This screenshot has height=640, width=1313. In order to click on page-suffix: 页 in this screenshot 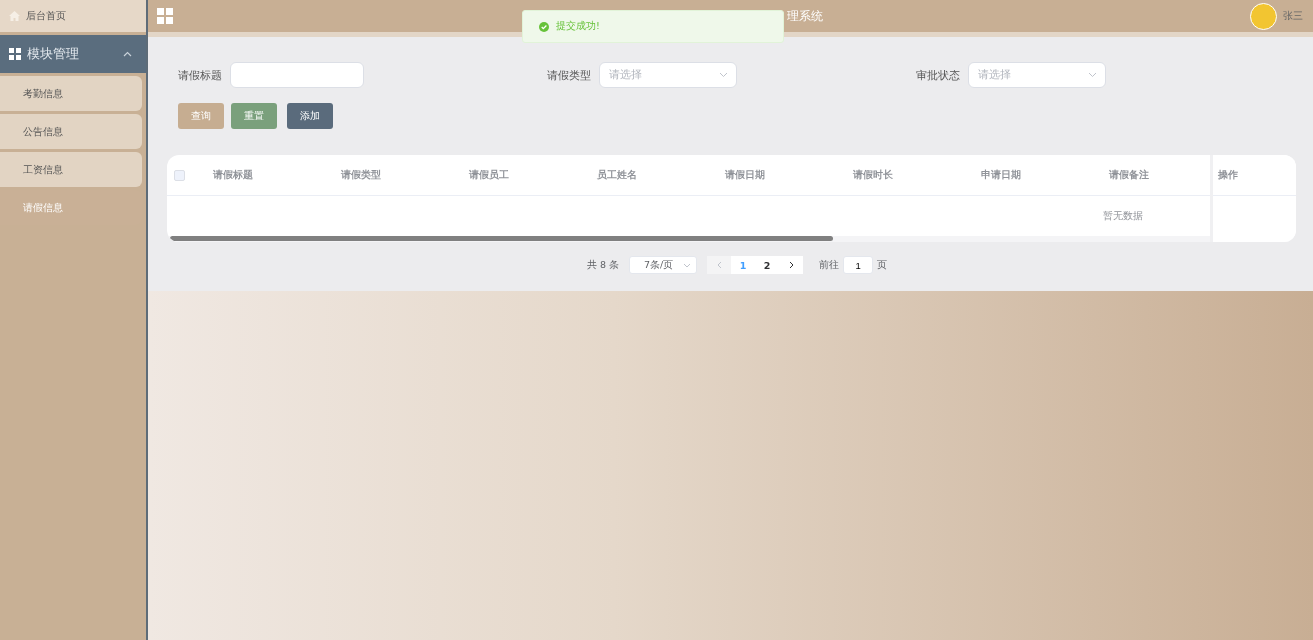, I will do `click(882, 265)`.